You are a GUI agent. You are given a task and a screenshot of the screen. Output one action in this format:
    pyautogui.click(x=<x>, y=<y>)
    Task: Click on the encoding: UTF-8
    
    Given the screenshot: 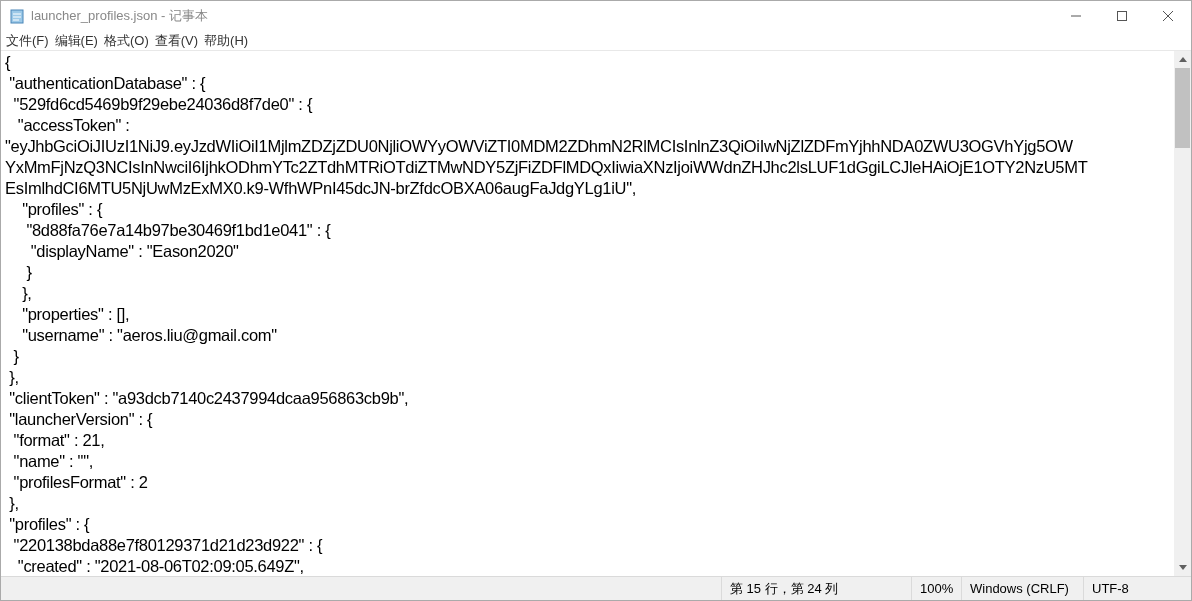 What is the action you would take?
    pyautogui.click(x=1137, y=588)
    